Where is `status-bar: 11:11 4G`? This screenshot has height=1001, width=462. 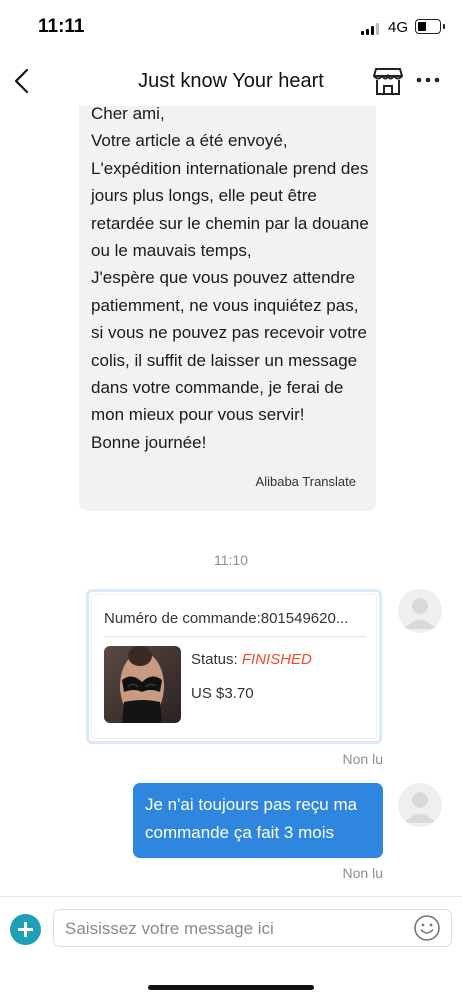 status-bar: 11:11 4G is located at coordinates (231, 29).